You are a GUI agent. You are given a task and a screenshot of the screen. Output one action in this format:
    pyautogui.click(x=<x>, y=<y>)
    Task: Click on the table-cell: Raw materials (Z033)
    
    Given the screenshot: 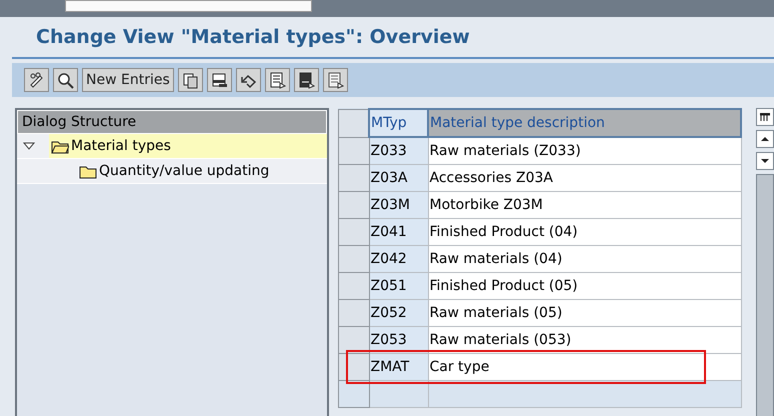 What is the action you would take?
    pyautogui.click(x=584, y=150)
    